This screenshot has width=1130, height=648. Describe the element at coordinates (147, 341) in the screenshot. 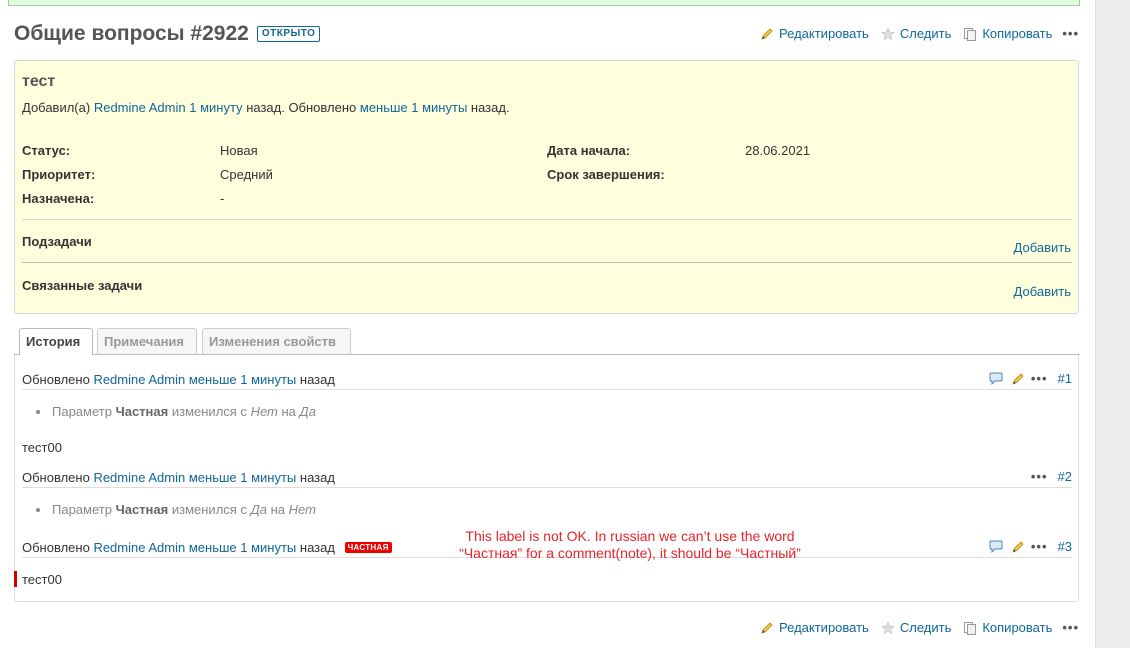

I see `tab-notes: Примечания` at that location.